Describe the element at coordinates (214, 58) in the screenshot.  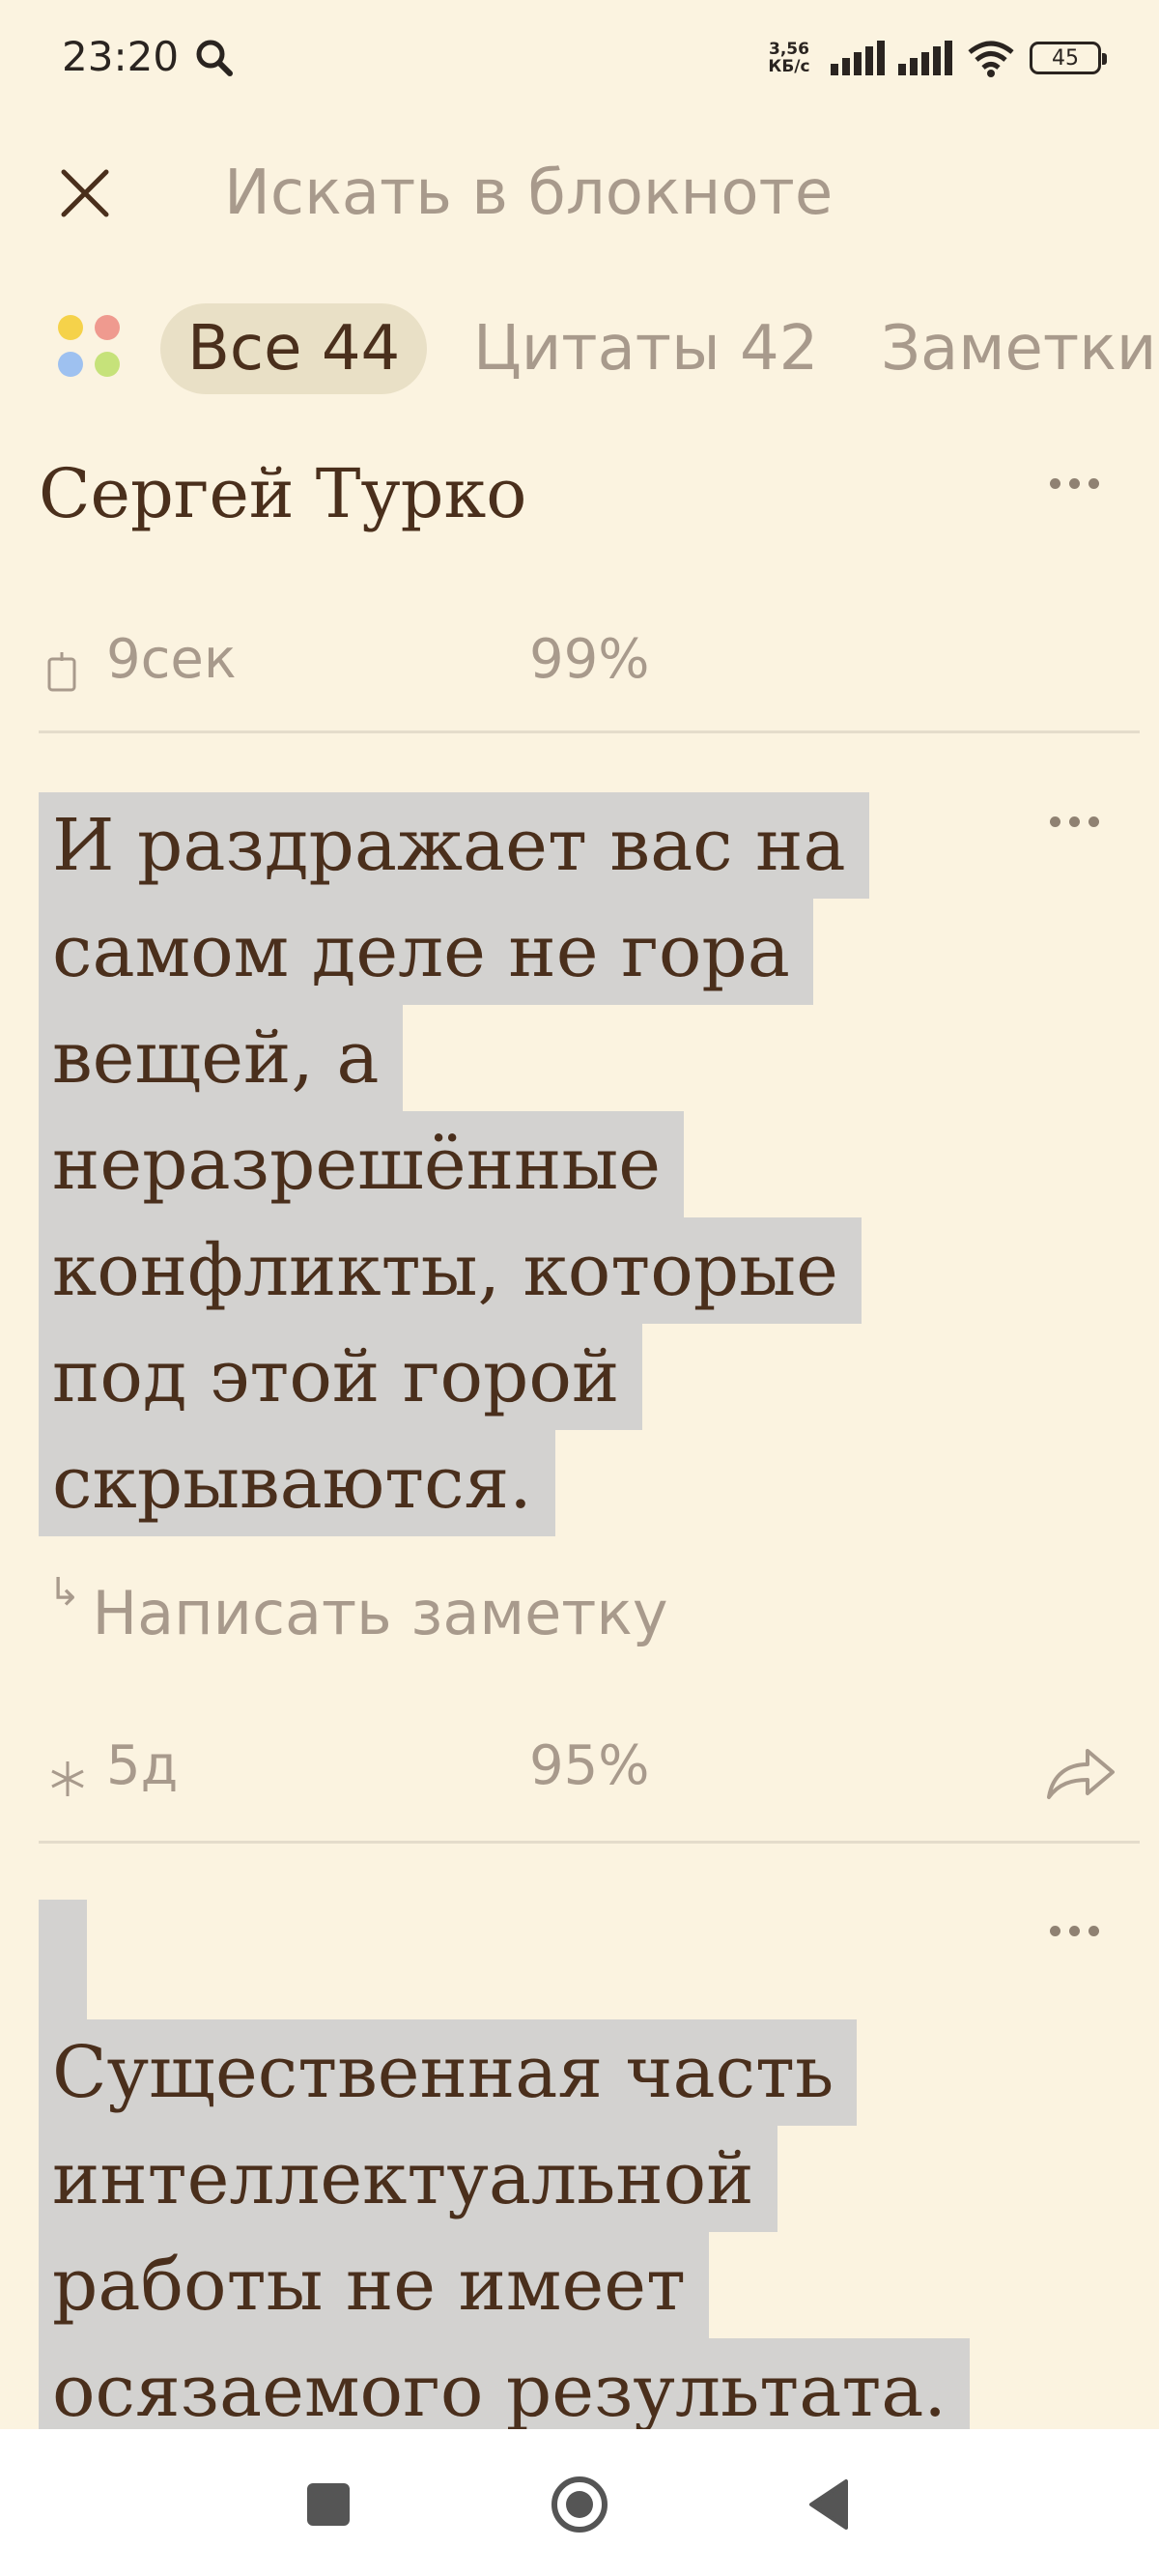
I see `search-icon` at that location.